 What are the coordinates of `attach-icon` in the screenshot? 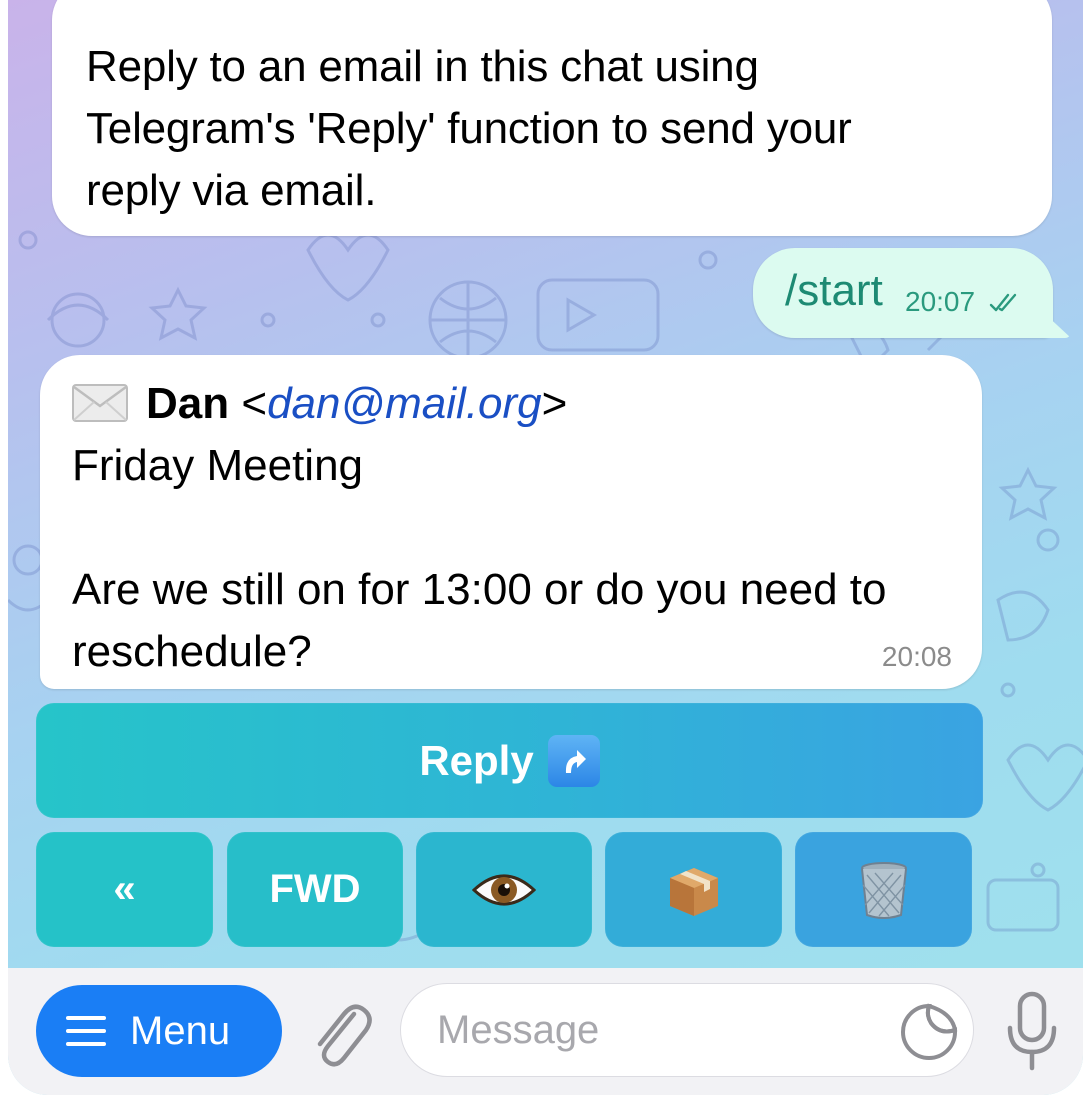 It's located at (341, 1032).